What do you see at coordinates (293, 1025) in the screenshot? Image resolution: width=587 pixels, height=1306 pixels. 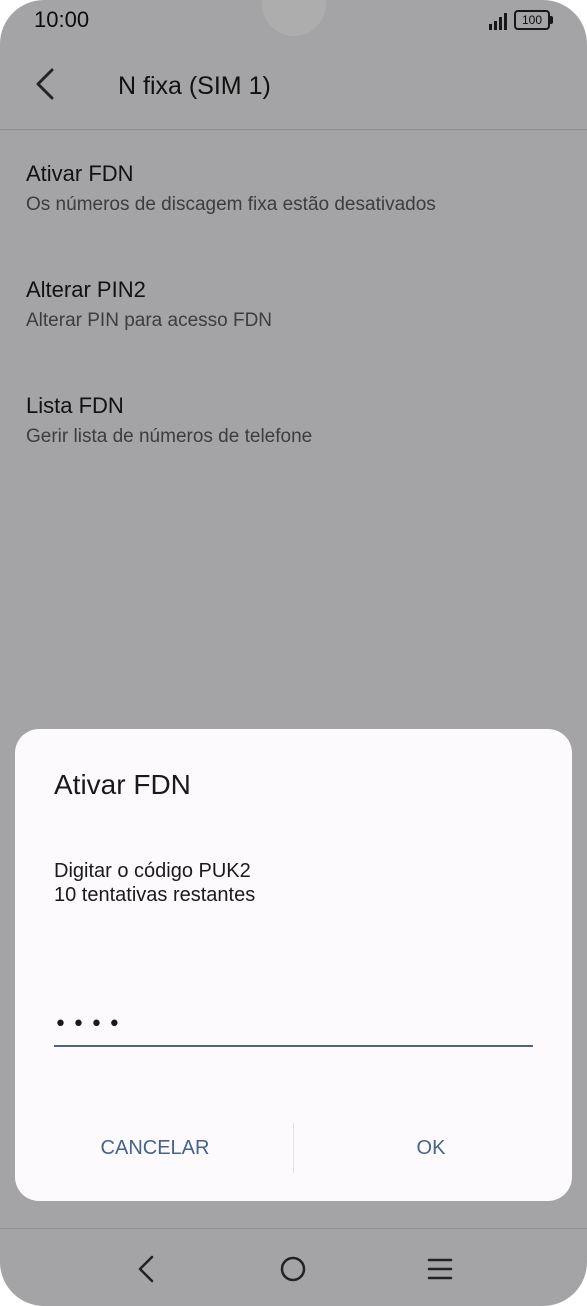 I see `puk2-input` at bounding box center [293, 1025].